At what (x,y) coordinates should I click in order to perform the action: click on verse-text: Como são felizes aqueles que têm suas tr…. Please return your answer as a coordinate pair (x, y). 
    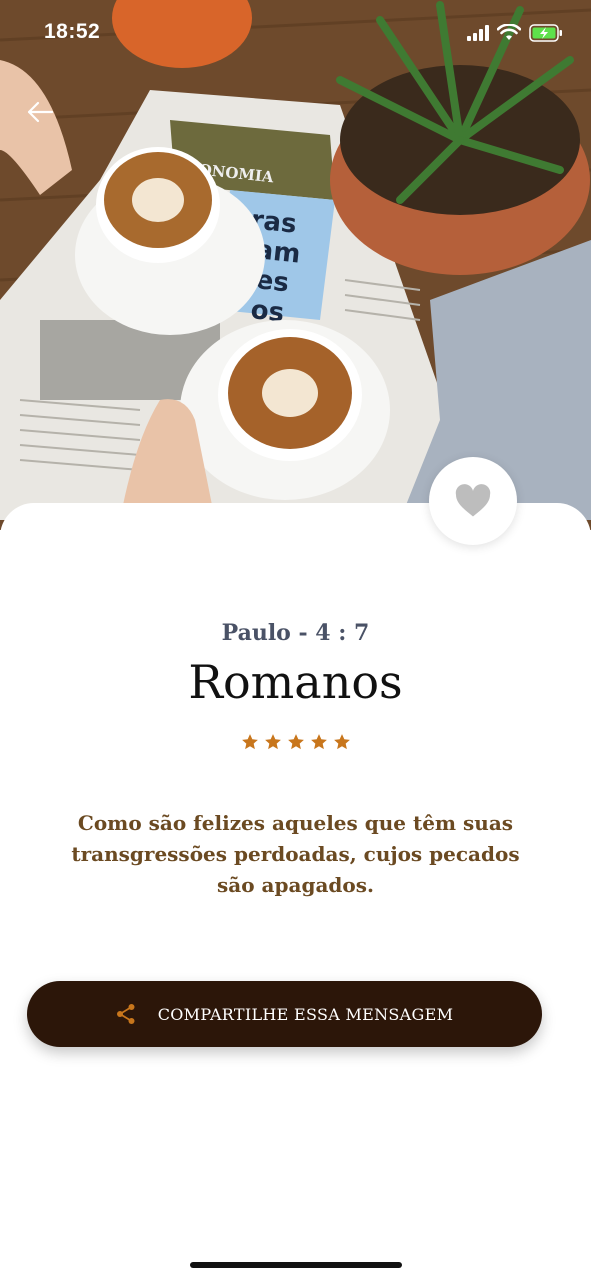
    Looking at the image, I should click on (295, 854).